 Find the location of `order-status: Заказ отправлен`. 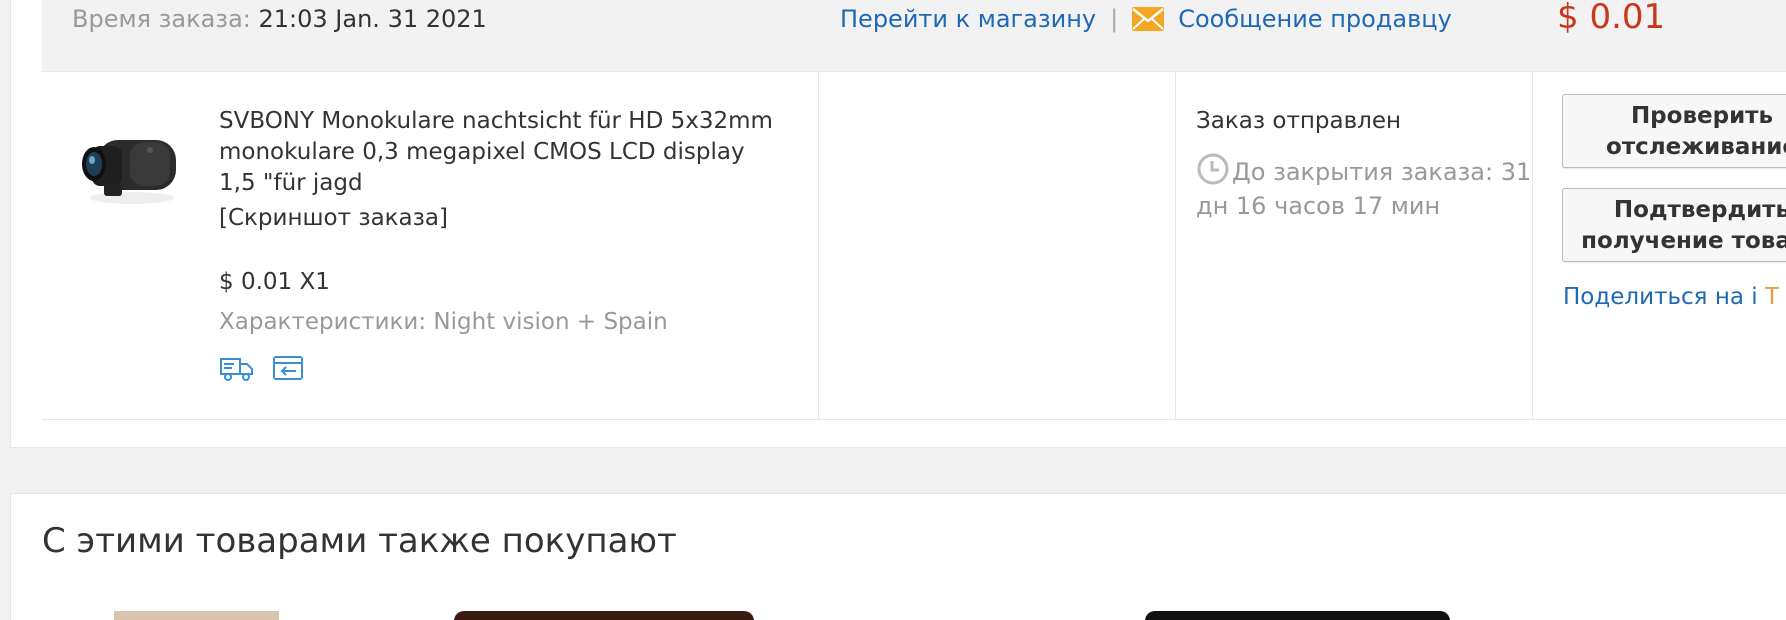

order-status: Заказ отправлен is located at coordinates (1299, 121).